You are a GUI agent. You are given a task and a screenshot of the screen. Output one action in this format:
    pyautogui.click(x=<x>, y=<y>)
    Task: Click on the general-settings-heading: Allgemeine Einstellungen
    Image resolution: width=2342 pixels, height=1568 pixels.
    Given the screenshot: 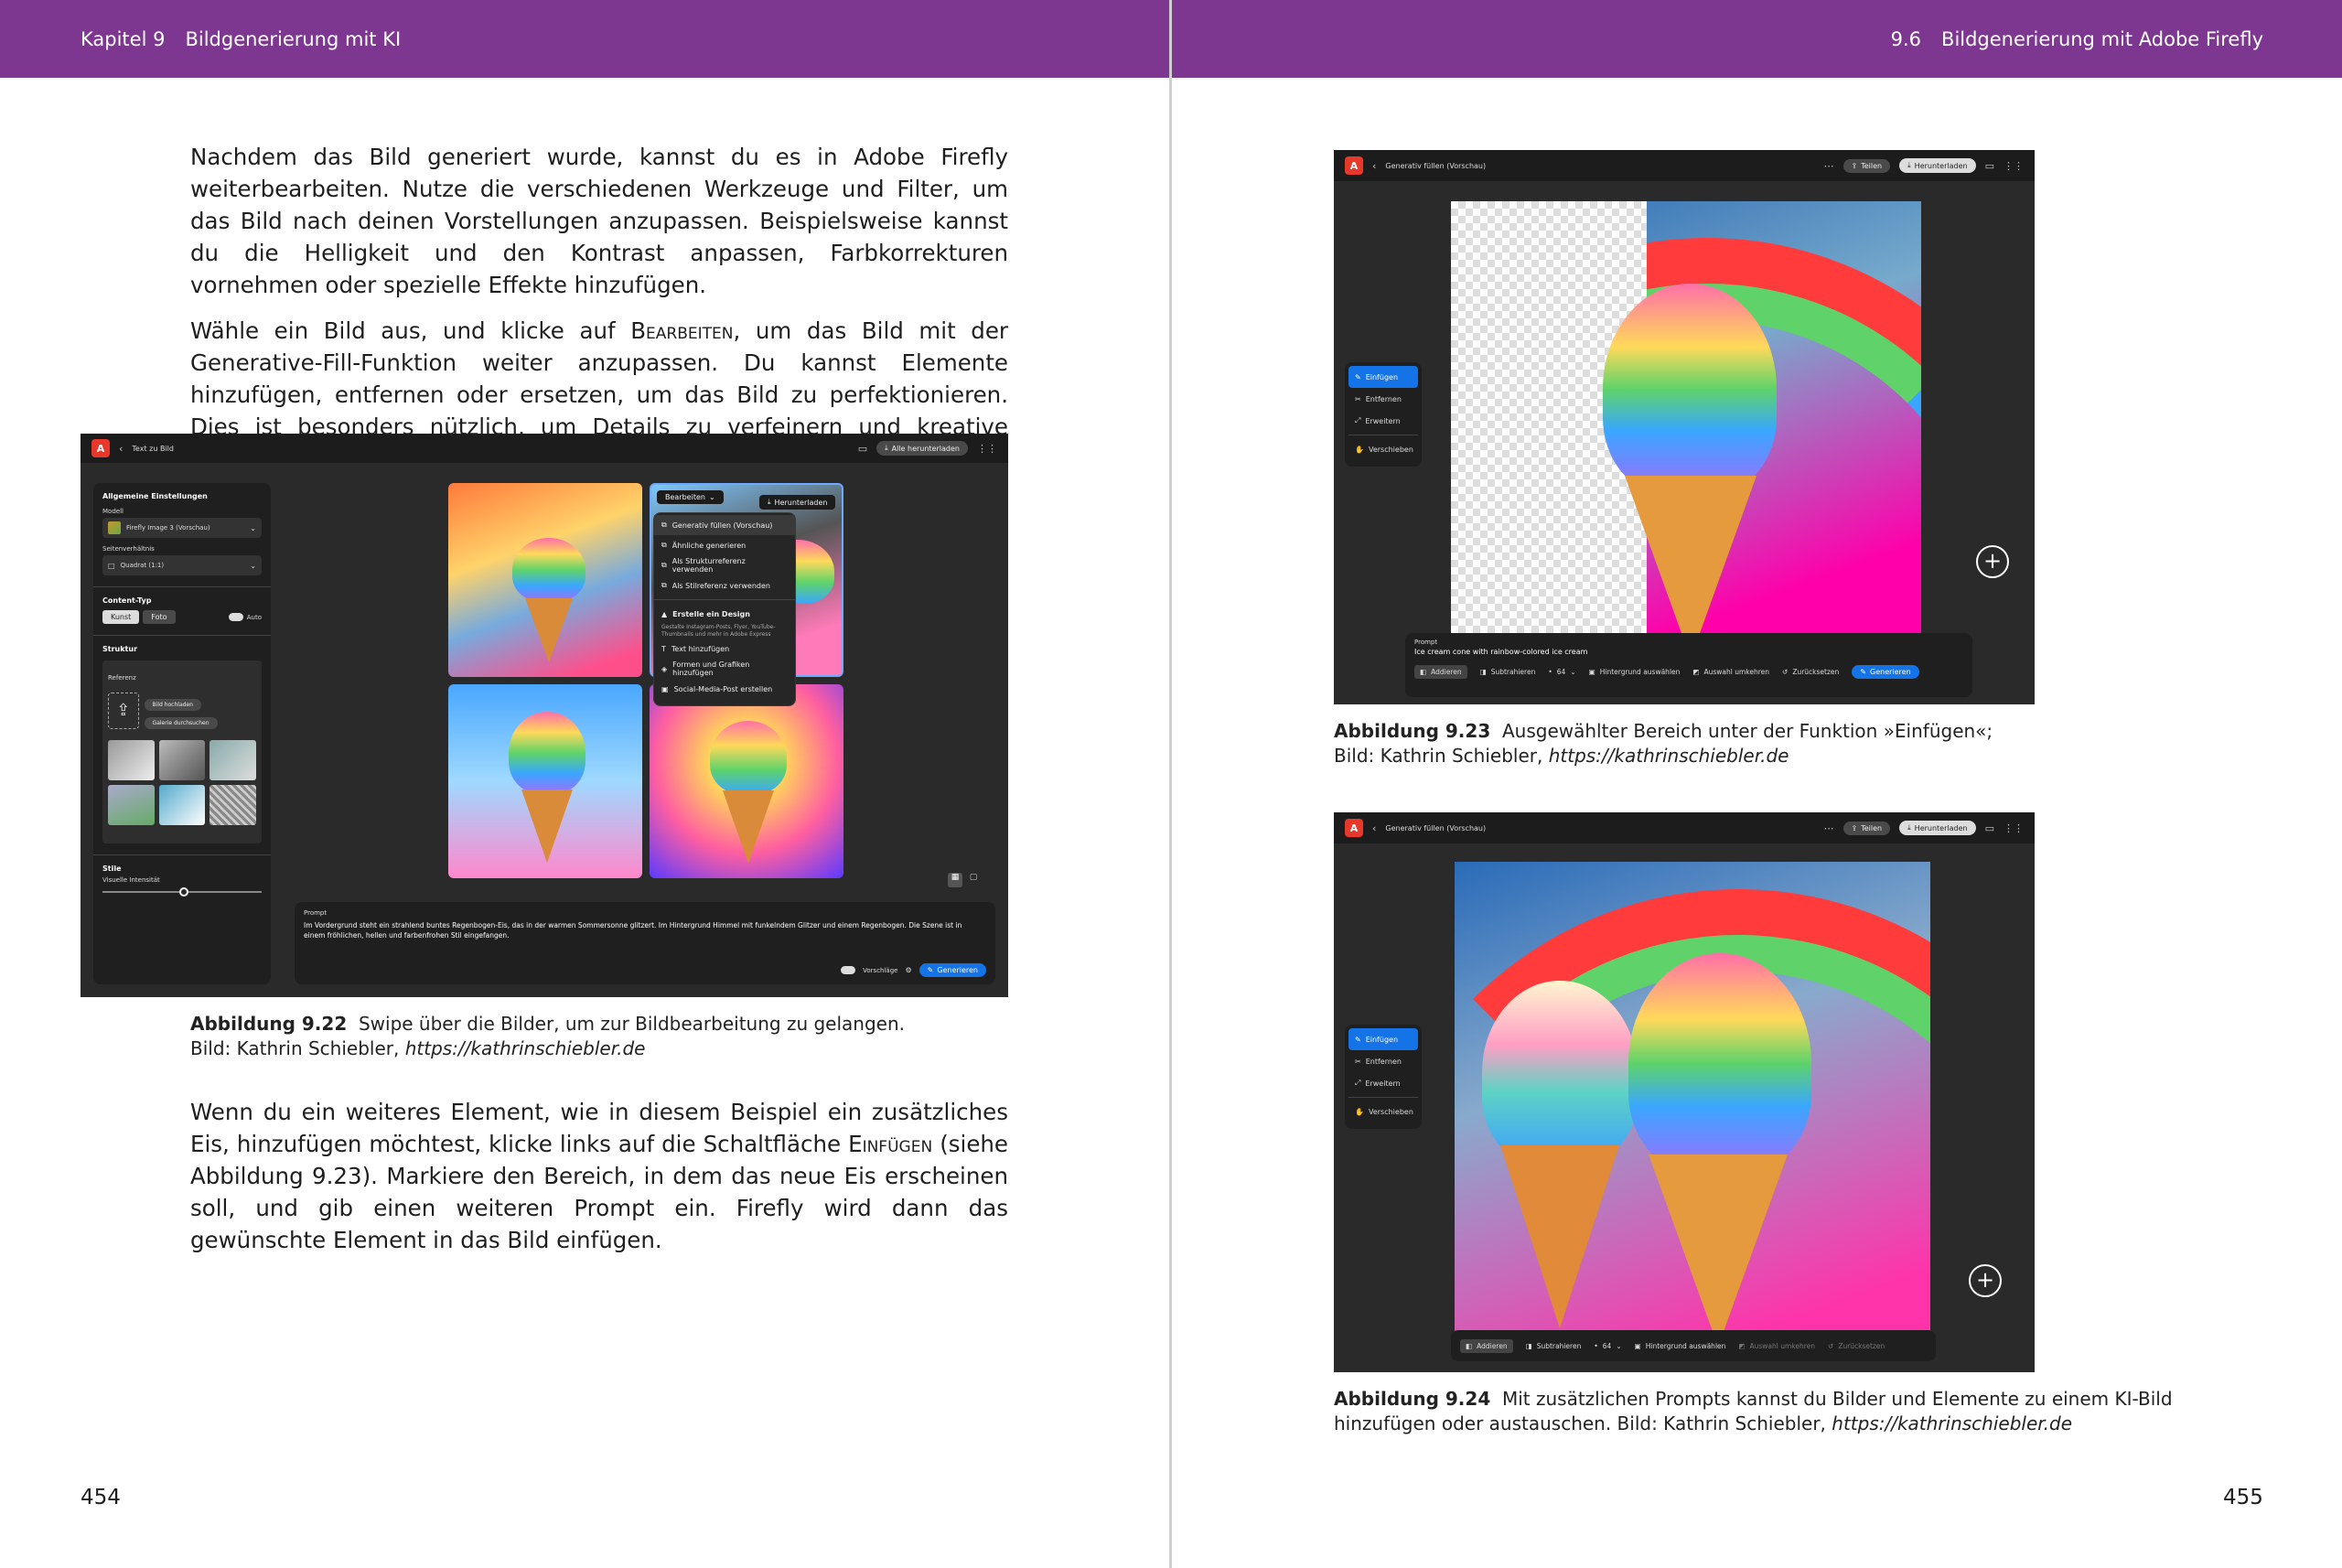 What is the action you would take?
    pyautogui.click(x=155, y=496)
    